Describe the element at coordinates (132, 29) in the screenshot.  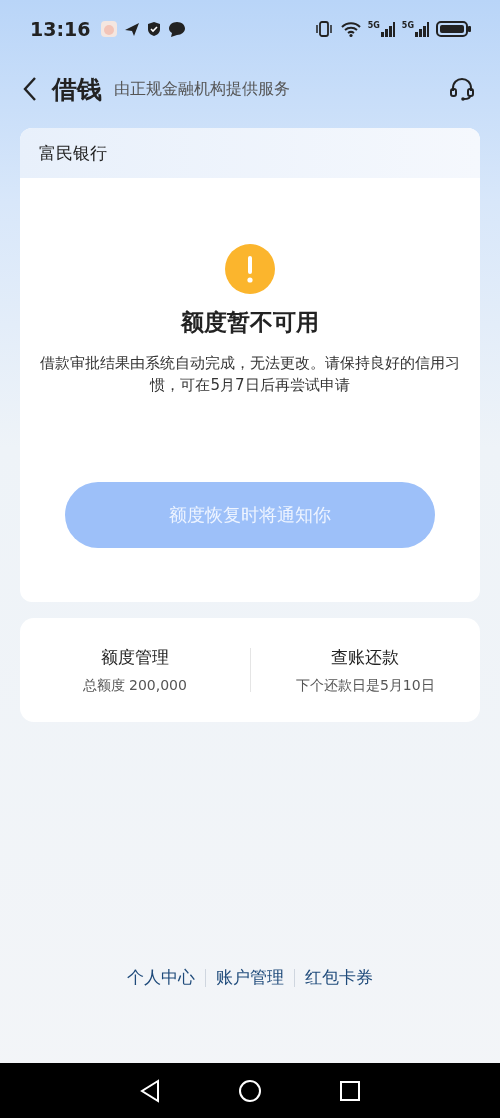
I see `send-icon` at that location.